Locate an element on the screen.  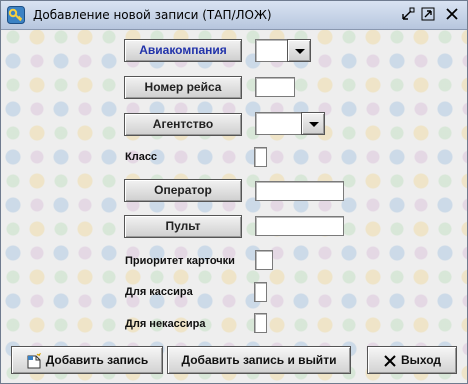
card-priority-label: Приоритет карточки is located at coordinates (180, 261).